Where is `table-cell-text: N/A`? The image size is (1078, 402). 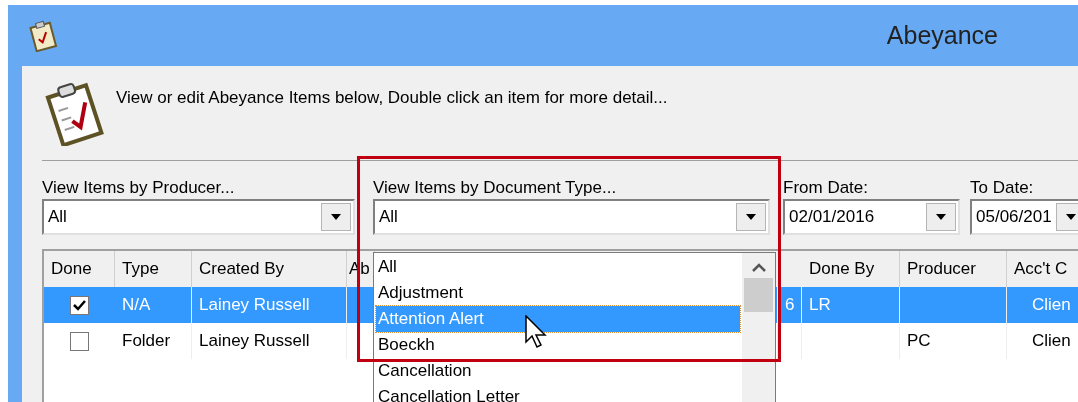 table-cell-text: N/A is located at coordinates (136, 305).